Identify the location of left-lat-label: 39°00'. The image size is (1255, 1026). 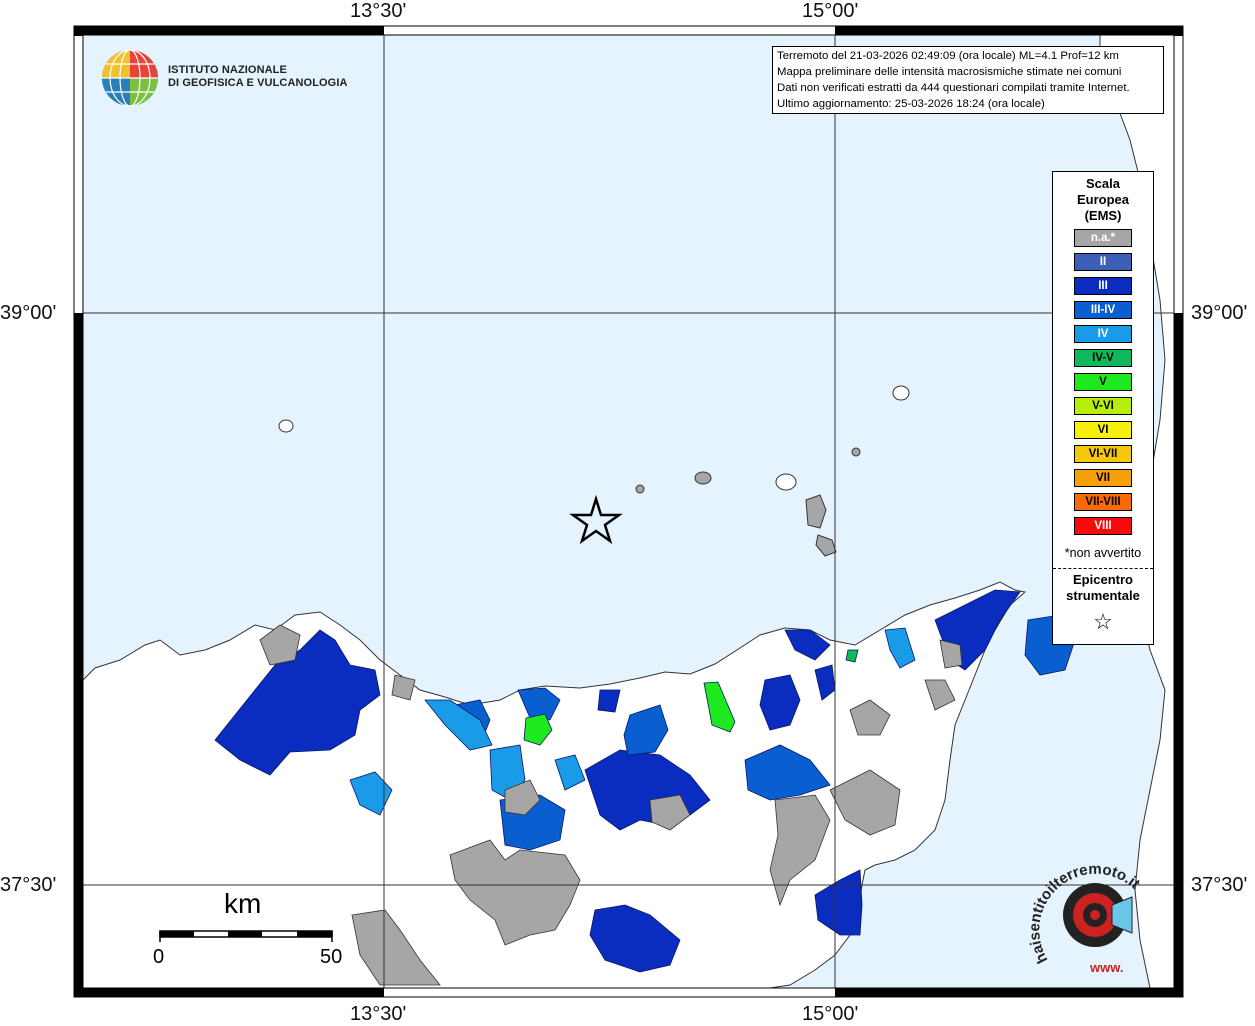
(28, 313).